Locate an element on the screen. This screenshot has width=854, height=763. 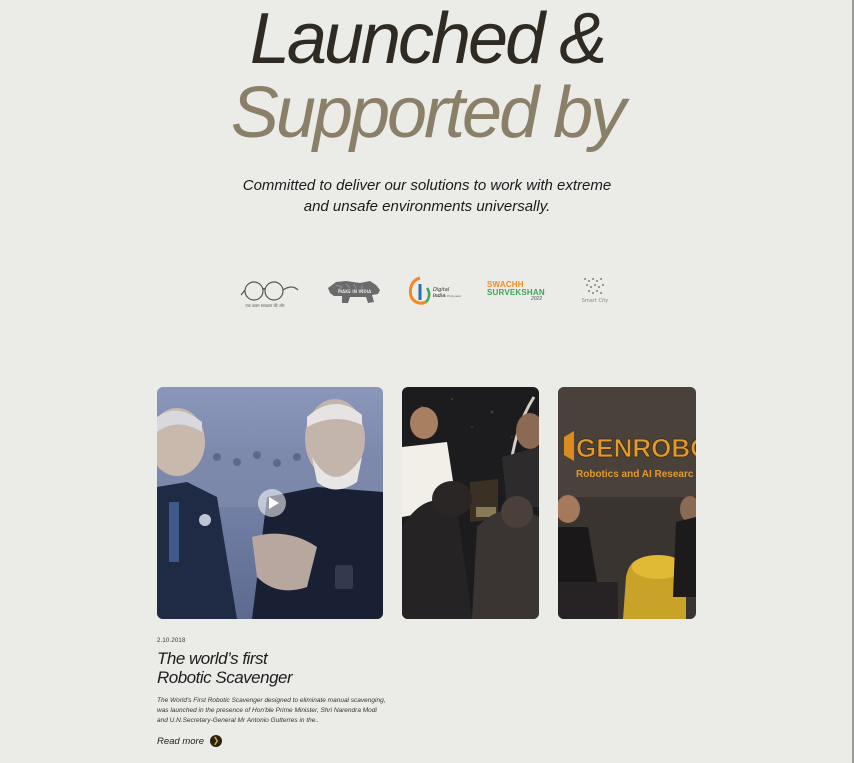
video-card-launch is located at coordinates (270, 503).